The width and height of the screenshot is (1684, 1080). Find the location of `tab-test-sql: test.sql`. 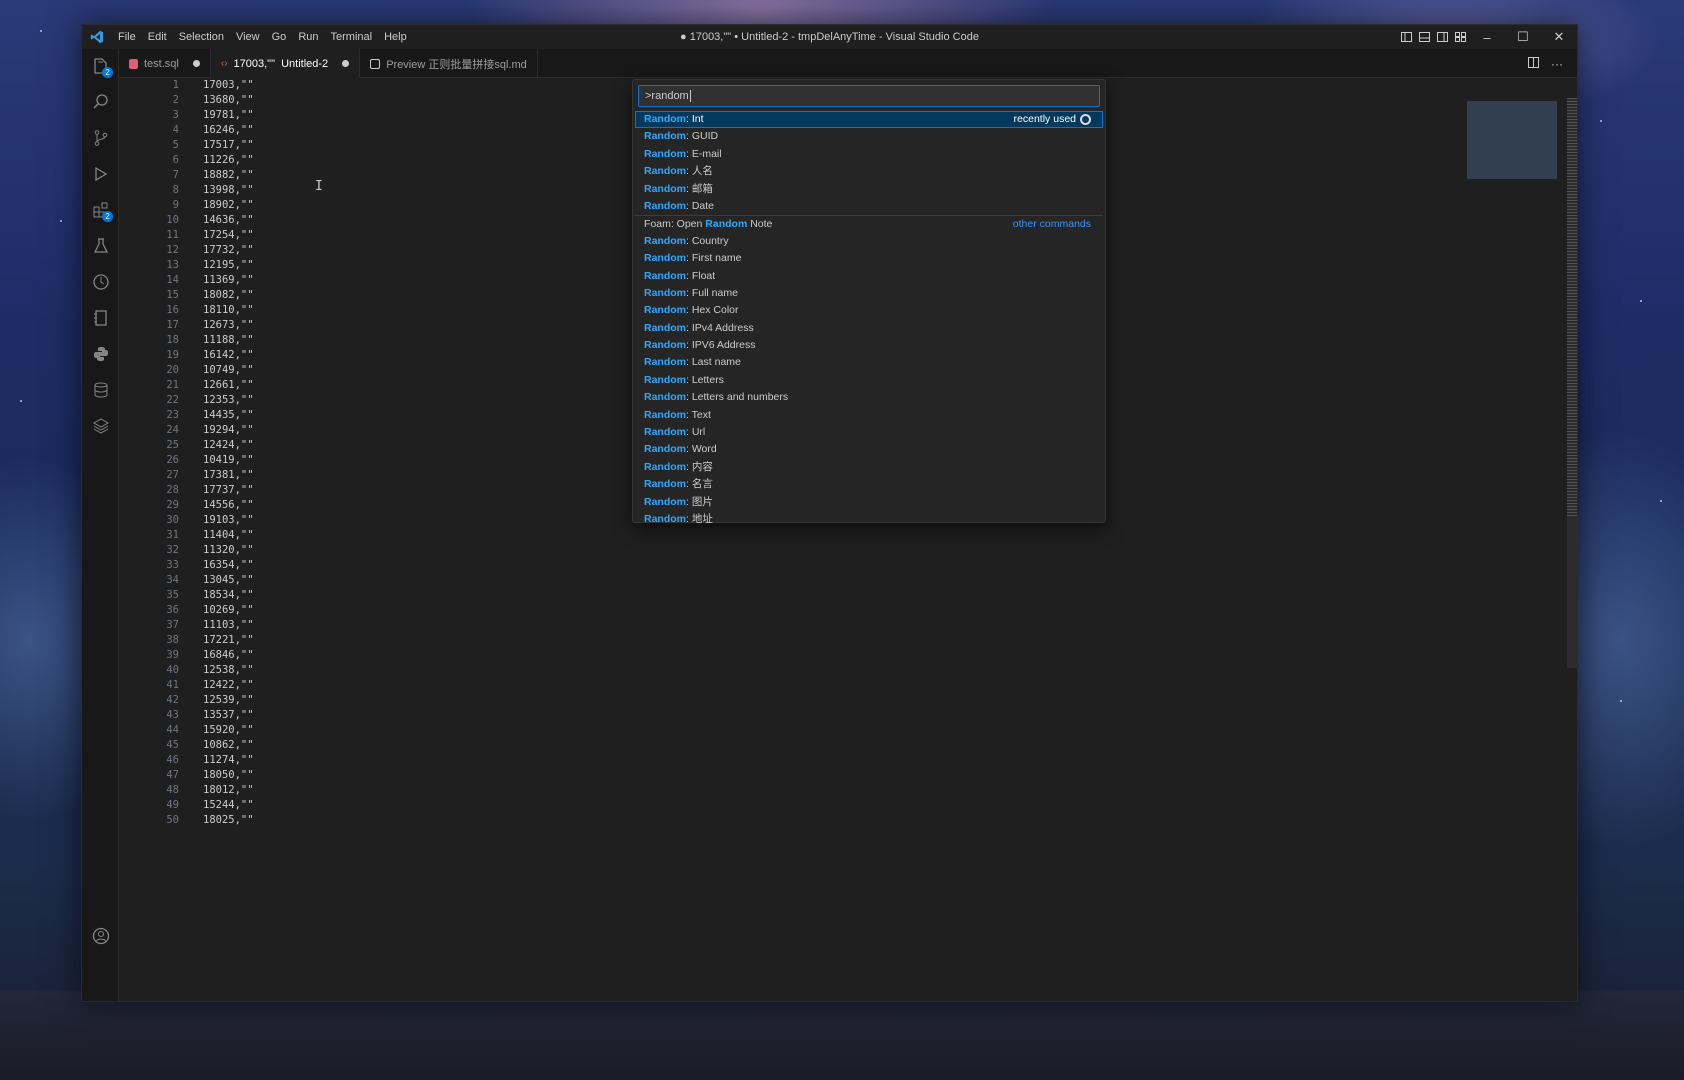

tab-test-sql: test.sql is located at coordinates (165, 63).